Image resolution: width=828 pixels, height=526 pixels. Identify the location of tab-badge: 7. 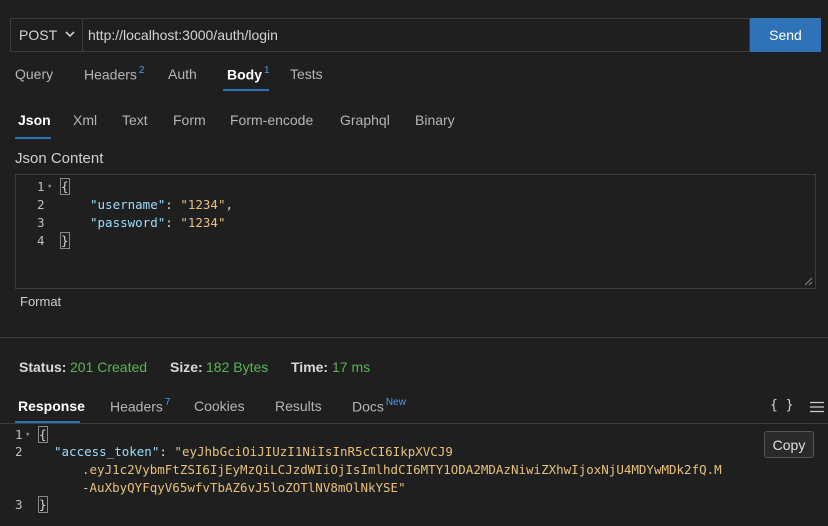
(167, 402).